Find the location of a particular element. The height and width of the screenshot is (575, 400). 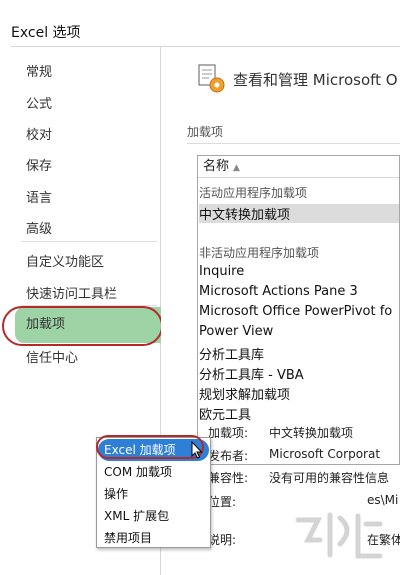

detail-addin-value: 中文转换加载项 is located at coordinates (311, 433).